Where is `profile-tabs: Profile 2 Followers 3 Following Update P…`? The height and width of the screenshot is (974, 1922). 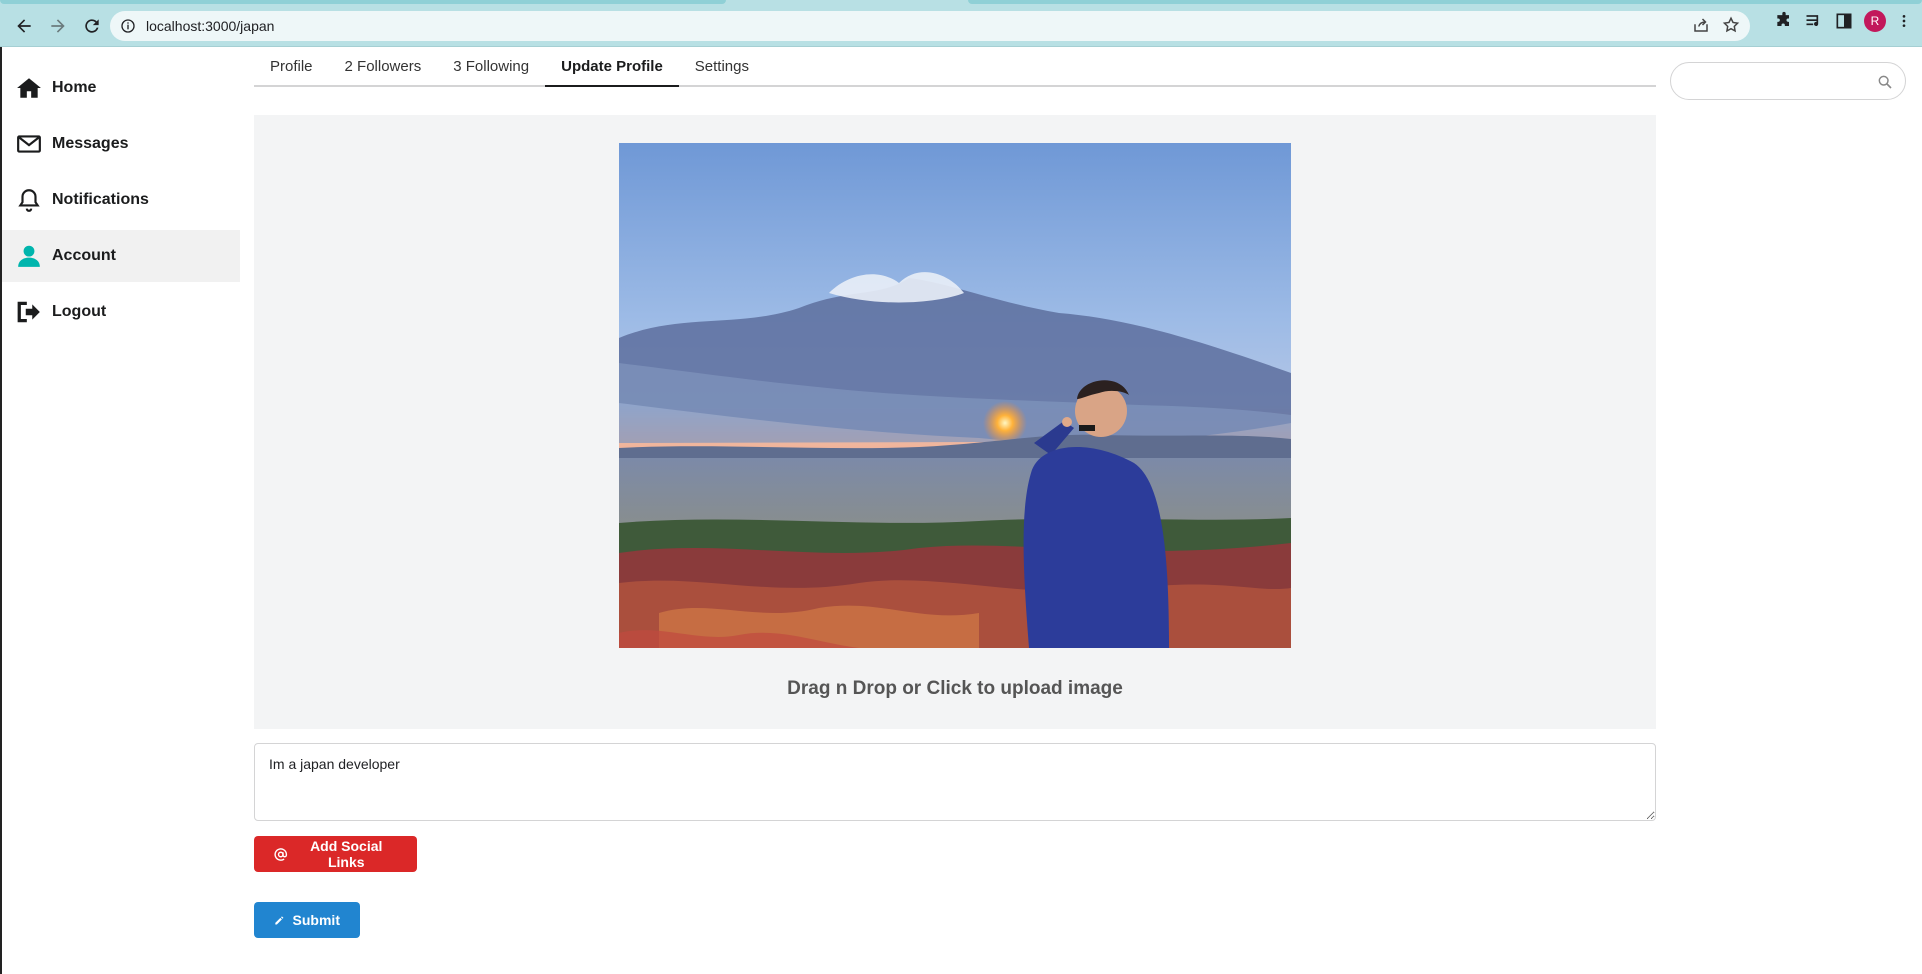 profile-tabs: Profile 2 Followers 3 Following Update P… is located at coordinates (955, 67).